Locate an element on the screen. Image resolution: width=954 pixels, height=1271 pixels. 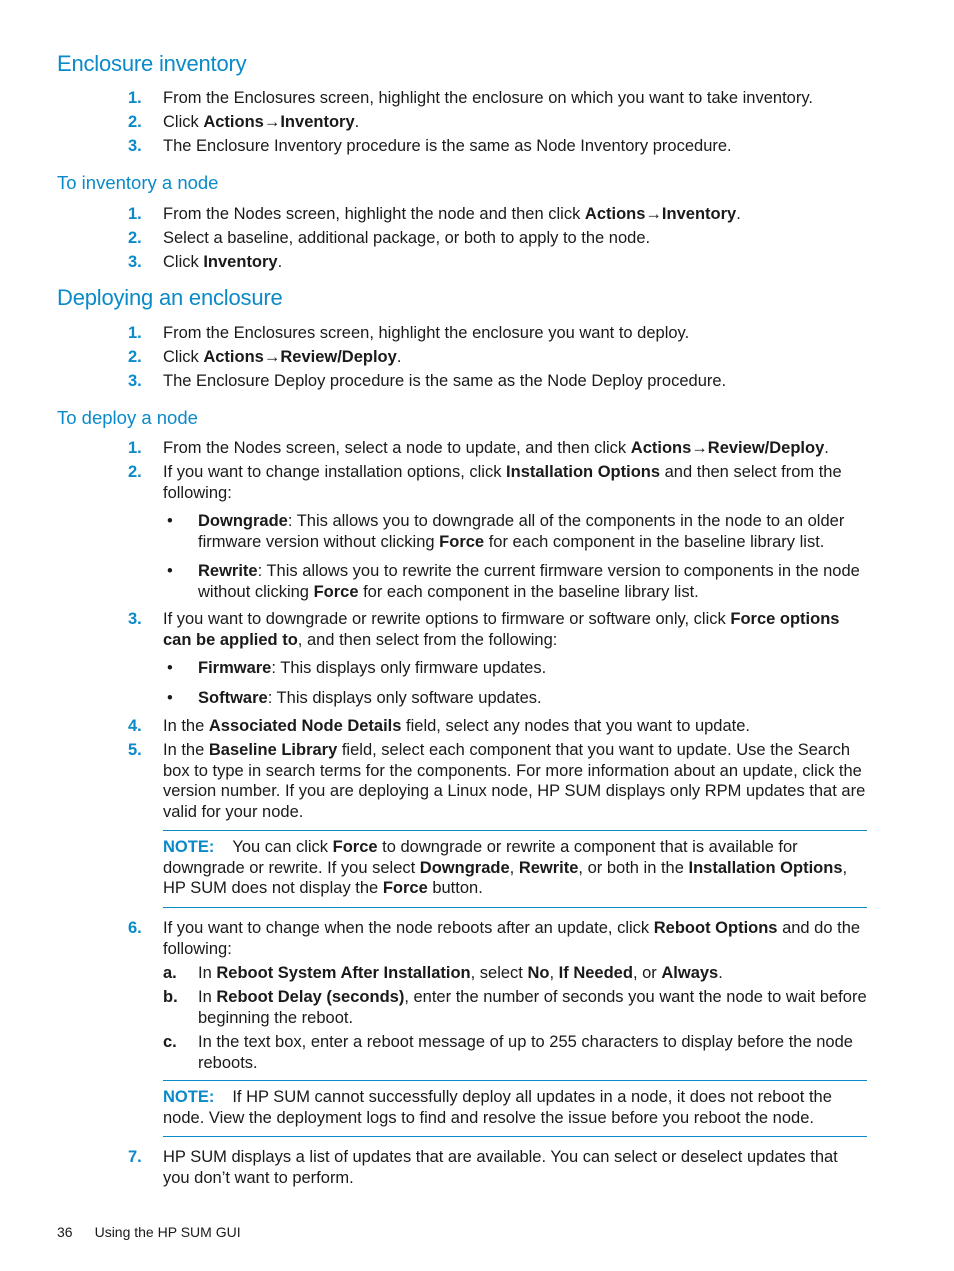
bold-term: Reboot Options is located at coordinates (715, 928).